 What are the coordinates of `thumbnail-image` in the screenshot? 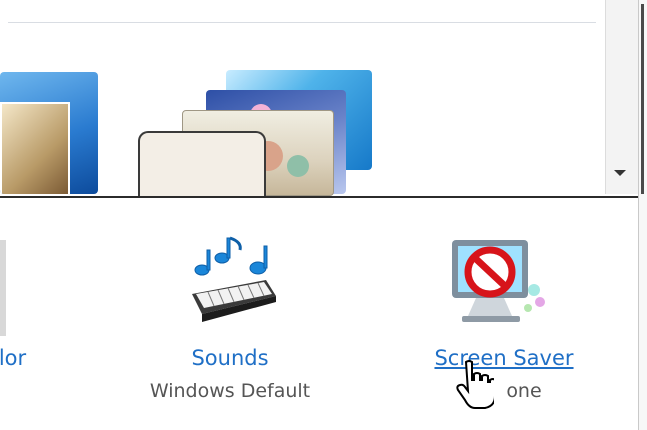 It's located at (35, 148).